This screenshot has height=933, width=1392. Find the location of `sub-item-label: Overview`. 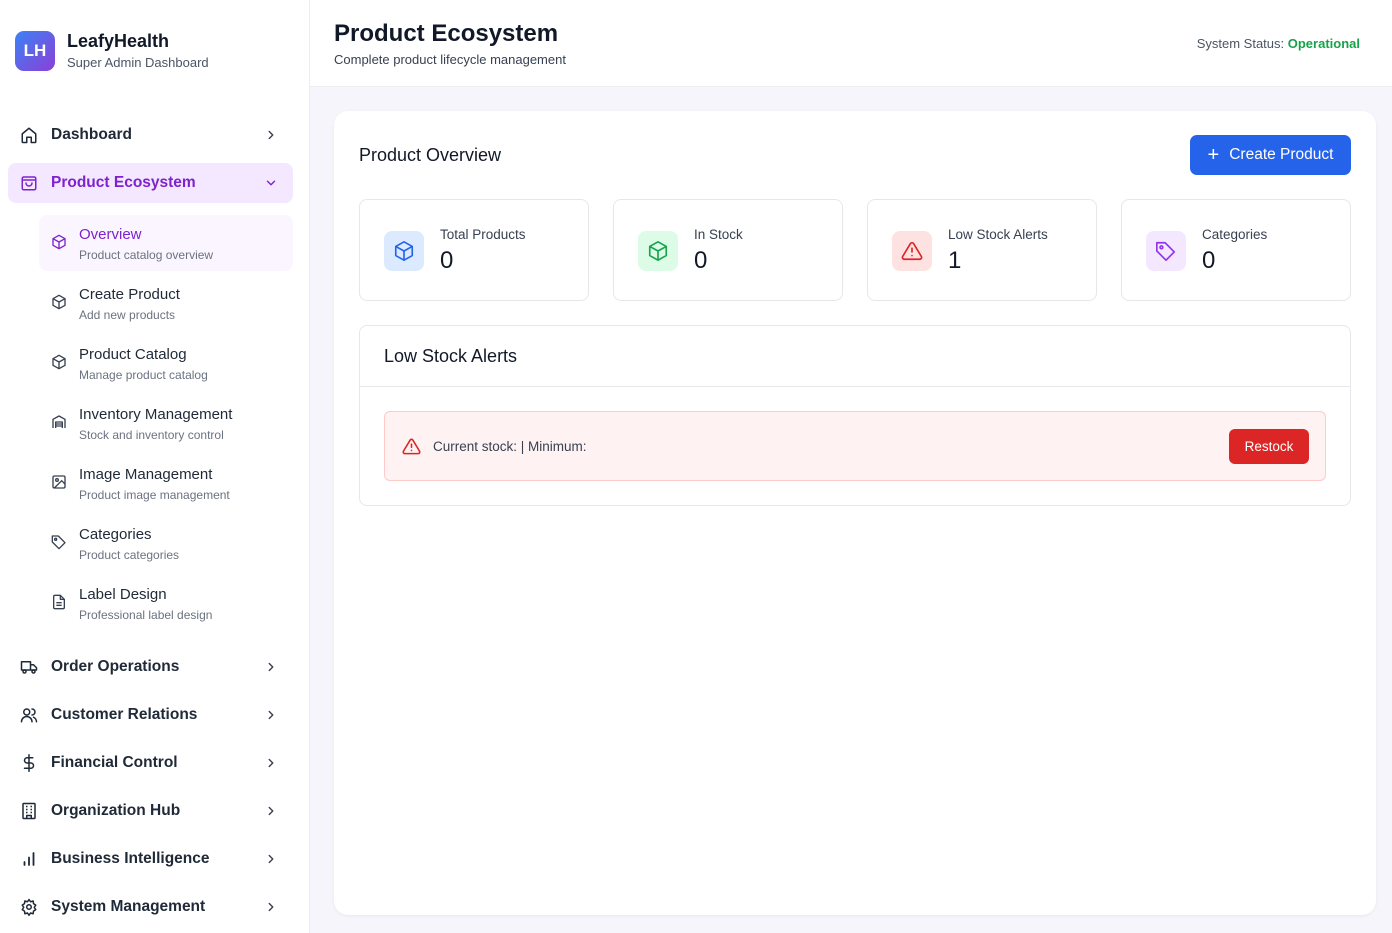

sub-item-label: Overview is located at coordinates (110, 234).